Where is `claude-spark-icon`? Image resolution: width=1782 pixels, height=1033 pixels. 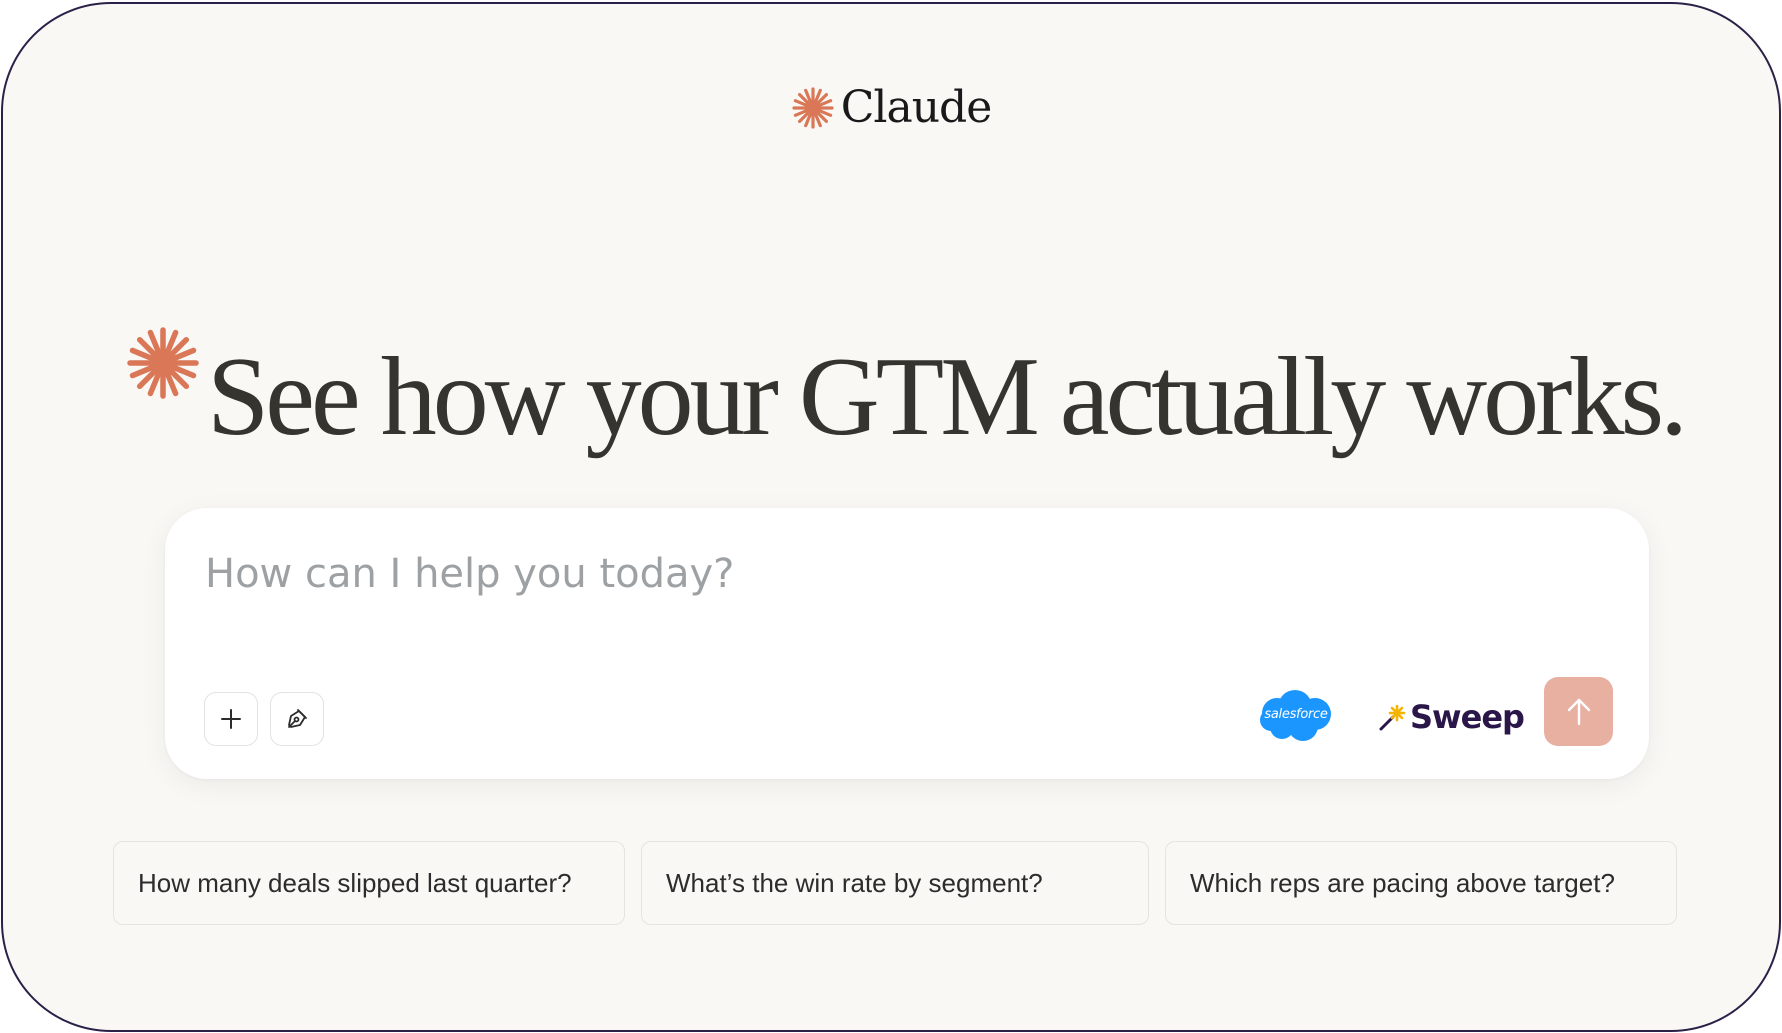
claude-spark-icon is located at coordinates (813, 108).